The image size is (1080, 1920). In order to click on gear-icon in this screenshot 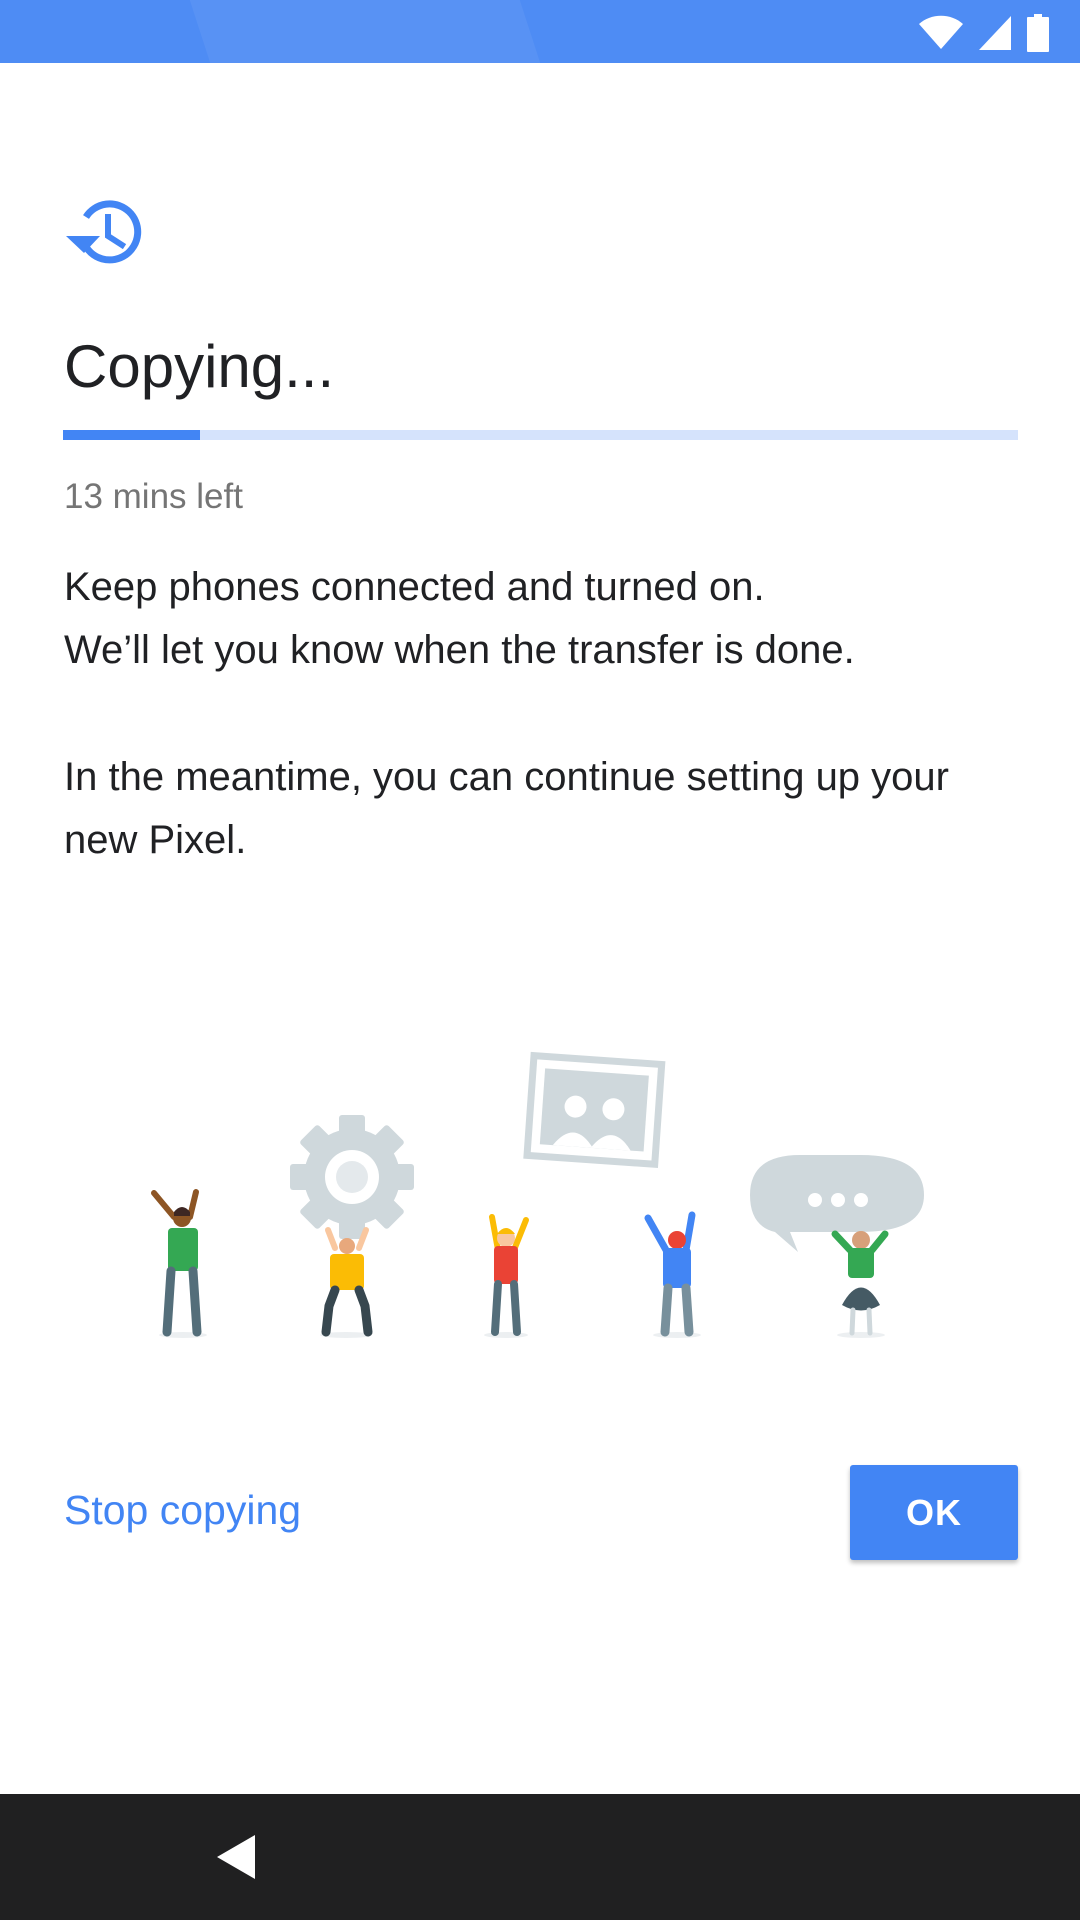, I will do `click(352, 1177)`.